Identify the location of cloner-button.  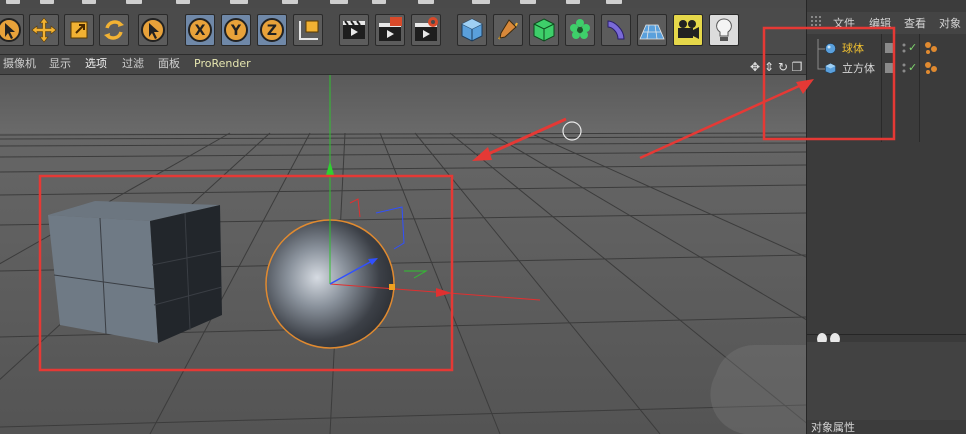
(580, 30).